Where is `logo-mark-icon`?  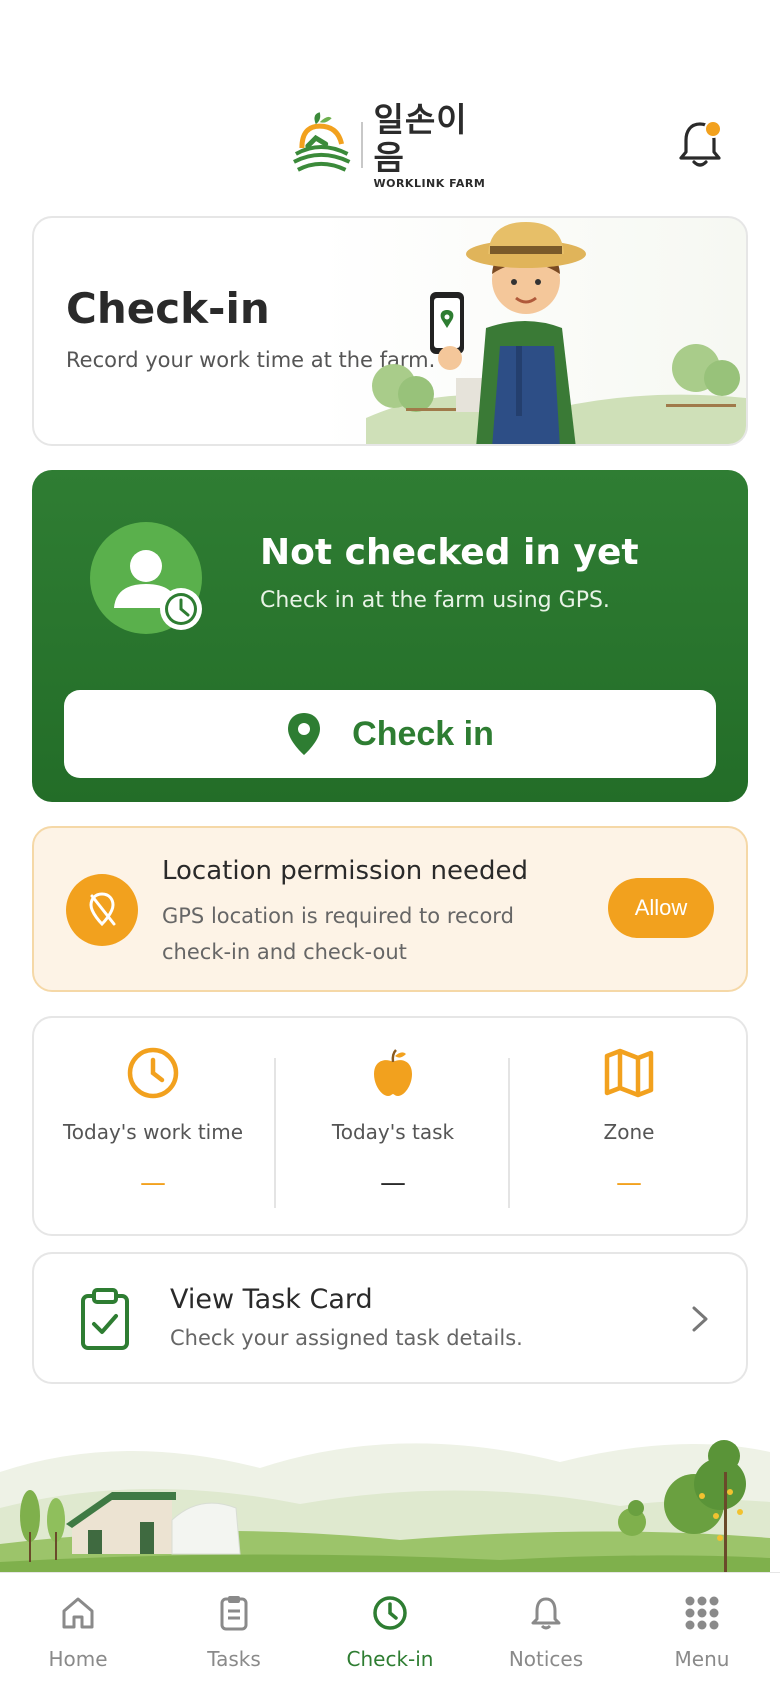
logo-mark-icon is located at coordinates (322, 142).